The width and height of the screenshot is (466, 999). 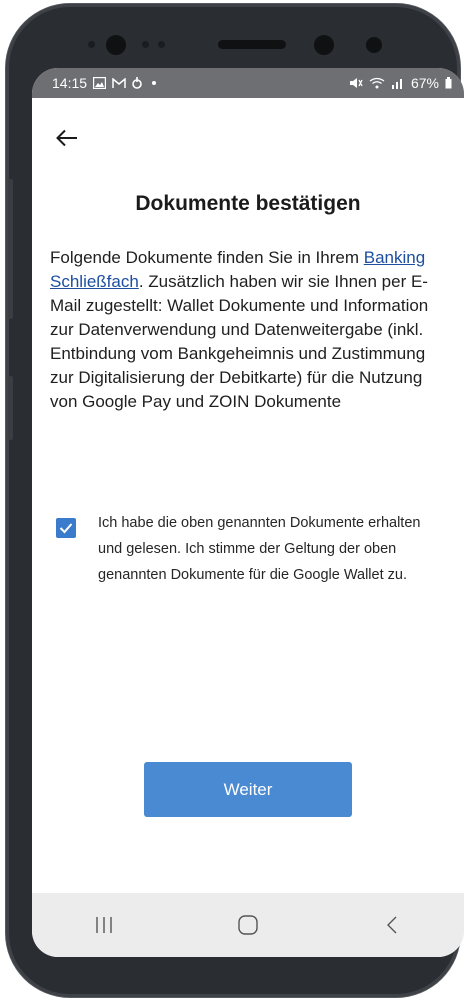 What do you see at coordinates (356, 83) in the screenshot?
I see `mute-icon` at bounding box center [356, 83].